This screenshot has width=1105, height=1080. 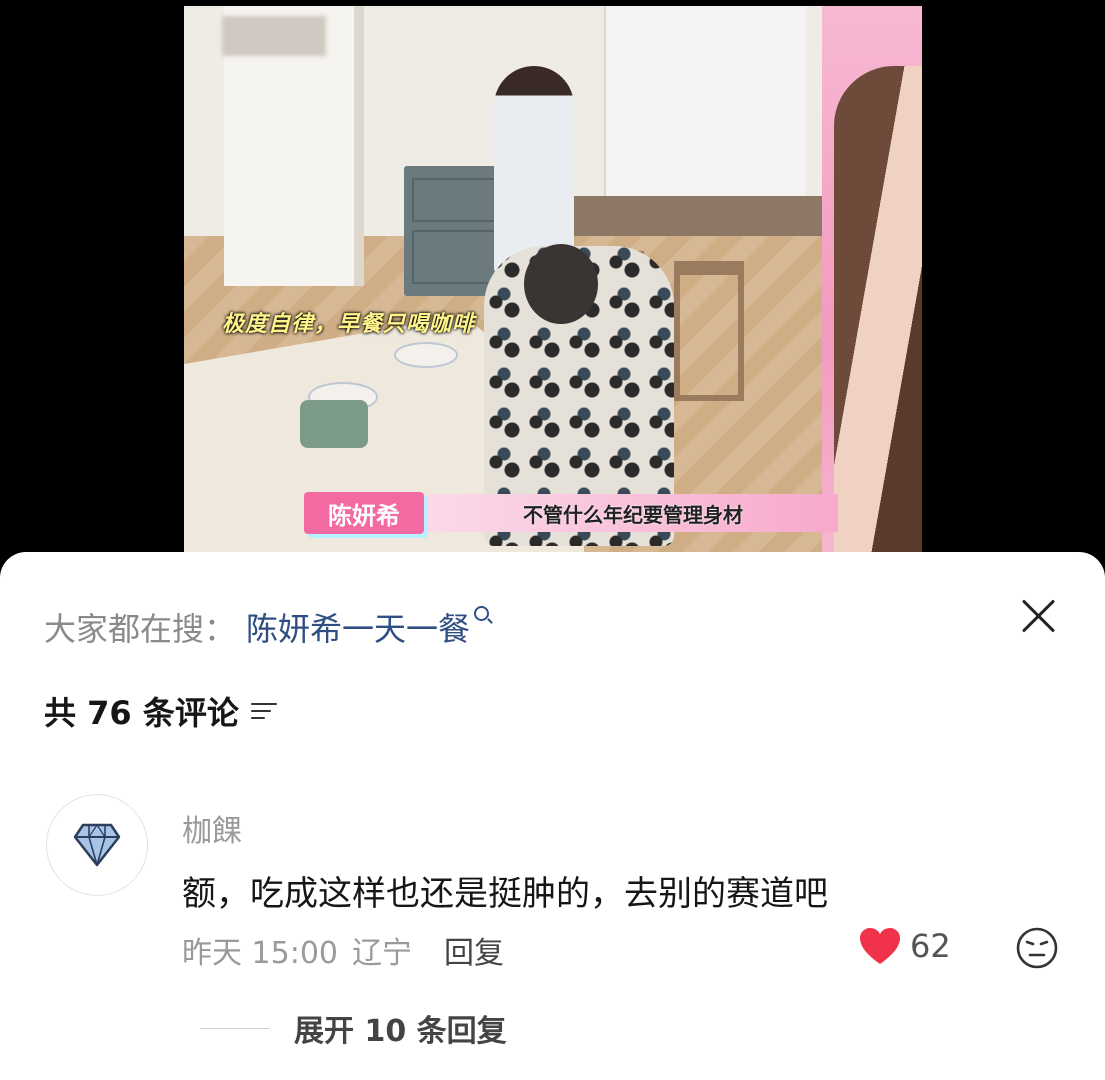 What do you see at coordinates (212, 828) in the screenshot?
I see `comment-username: 枷餜` at bounding box center [212, 828].